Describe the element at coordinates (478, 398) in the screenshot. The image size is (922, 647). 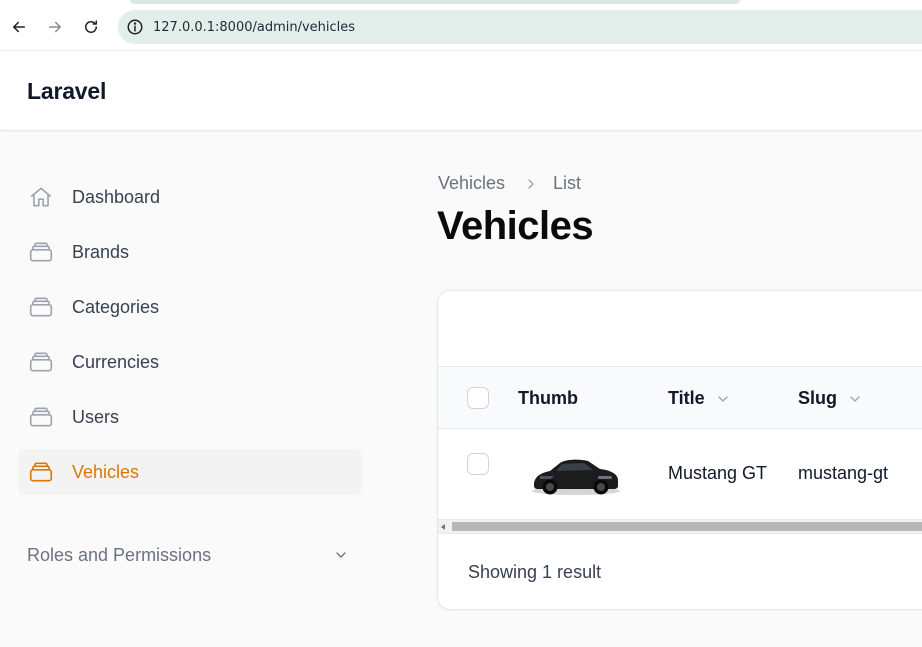
I see `select-all-checkbox` at that location.